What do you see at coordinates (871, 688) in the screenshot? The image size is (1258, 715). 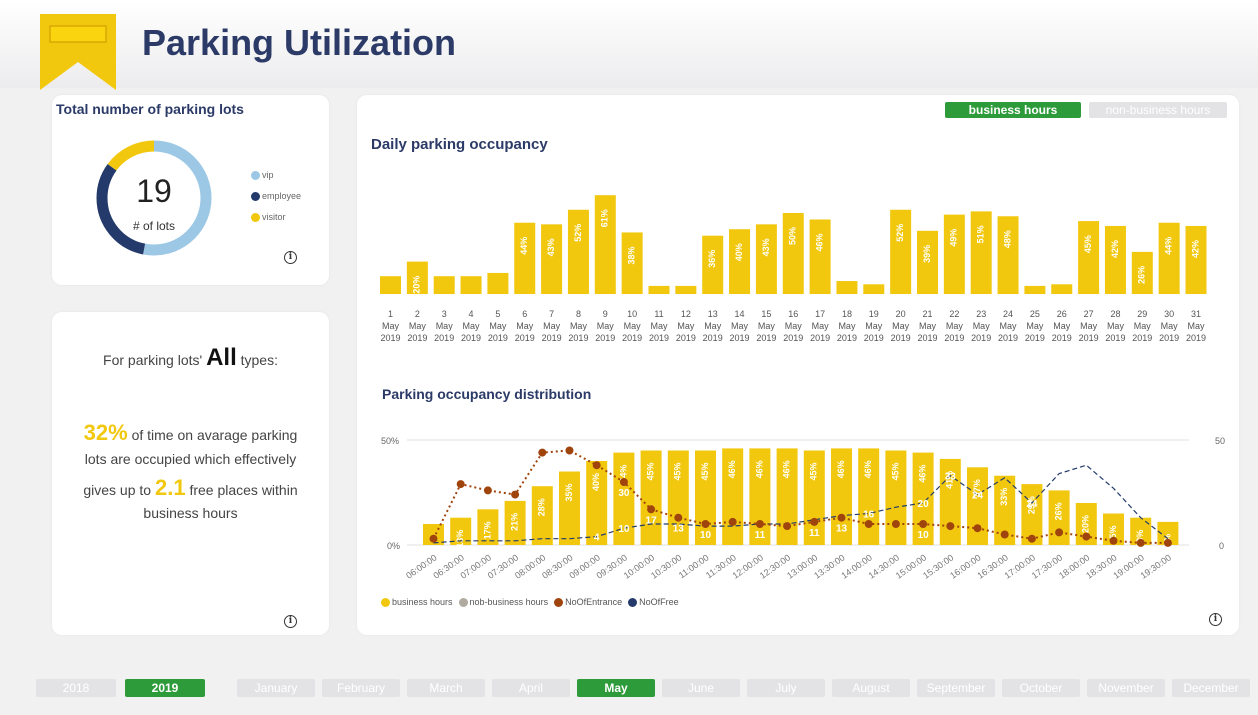 I see `month-button-august: August` at bounding box center [871, 688].